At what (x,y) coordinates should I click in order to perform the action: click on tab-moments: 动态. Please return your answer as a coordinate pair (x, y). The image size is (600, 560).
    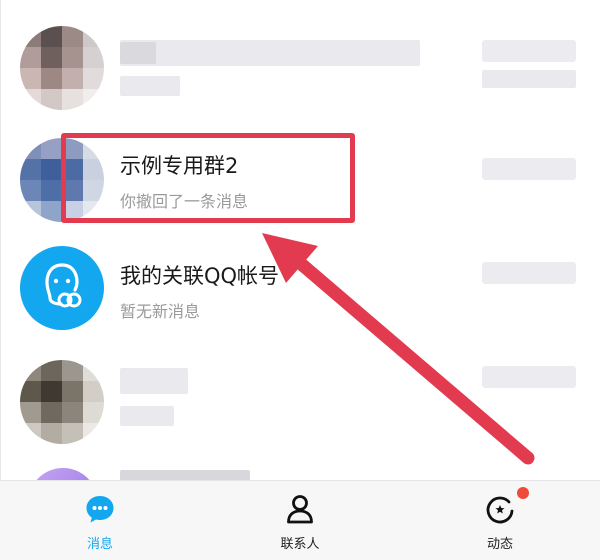
    Looking at the image, I should click on (500, 520).